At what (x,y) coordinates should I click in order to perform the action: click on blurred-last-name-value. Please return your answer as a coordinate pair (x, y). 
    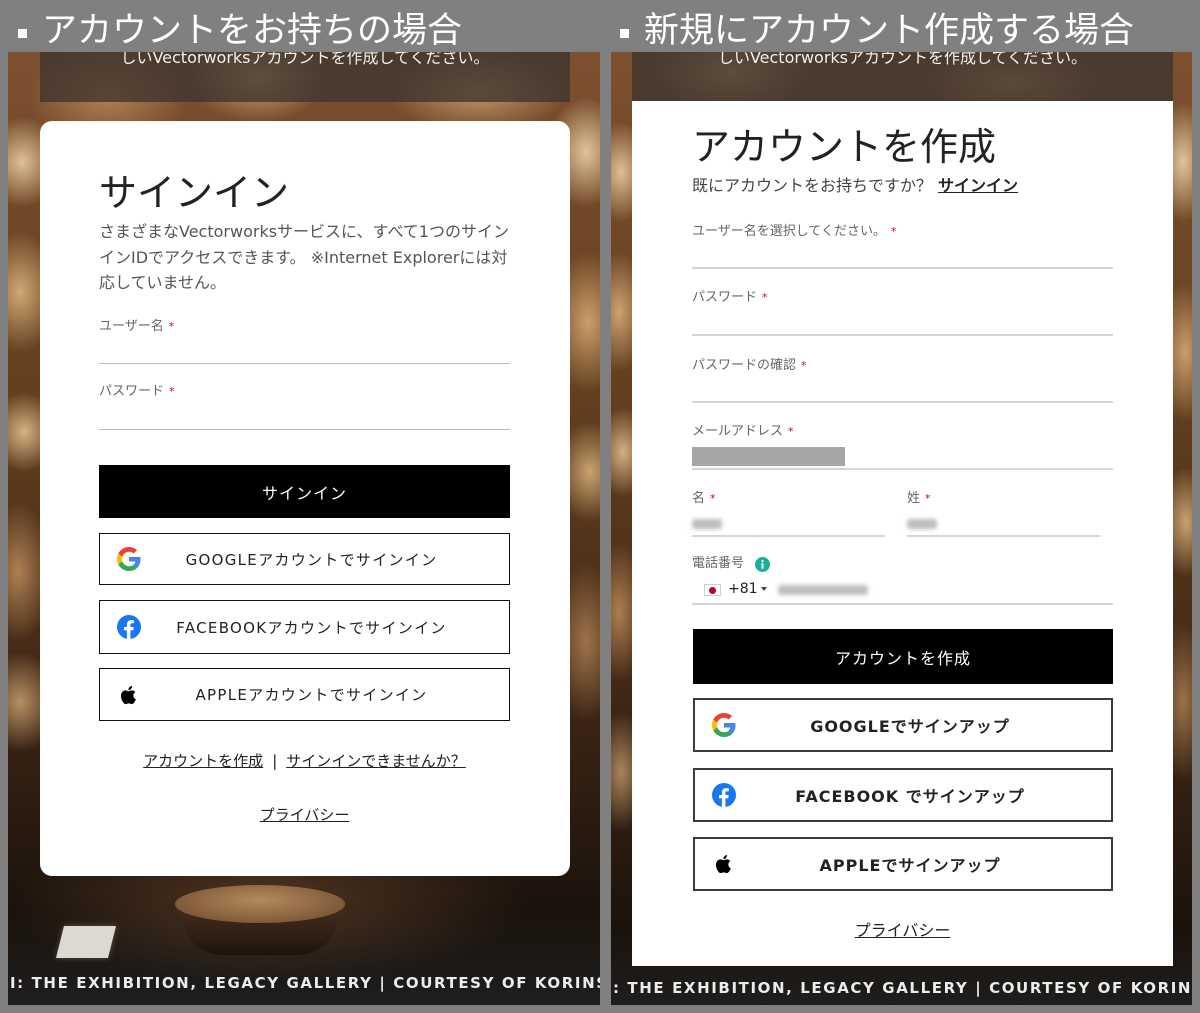
    Looking at the image, I should click on (922, 524).